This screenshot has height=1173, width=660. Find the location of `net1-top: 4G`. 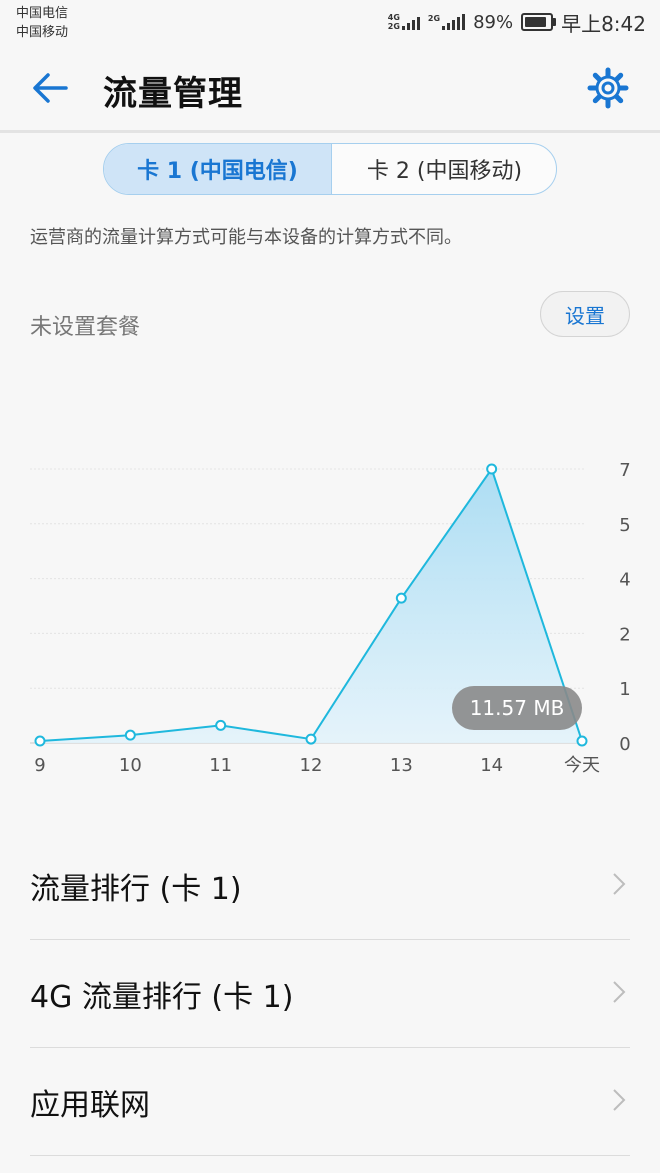

net1-top: 4G is located at coordinates (393, 17).